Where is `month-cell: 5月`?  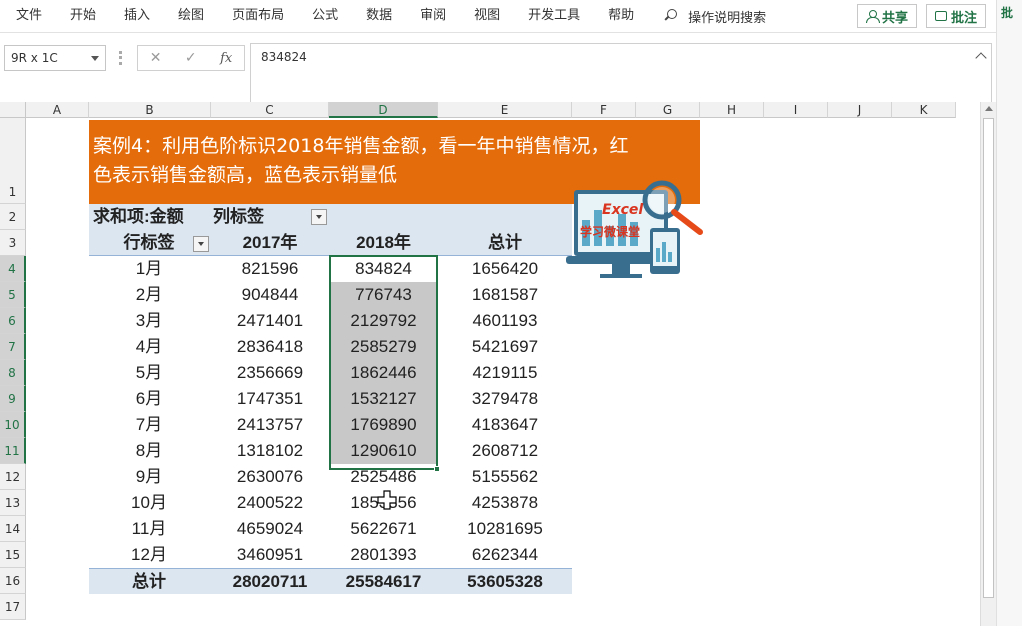 month-cell: 5月 is located at coordinates (149, 373).